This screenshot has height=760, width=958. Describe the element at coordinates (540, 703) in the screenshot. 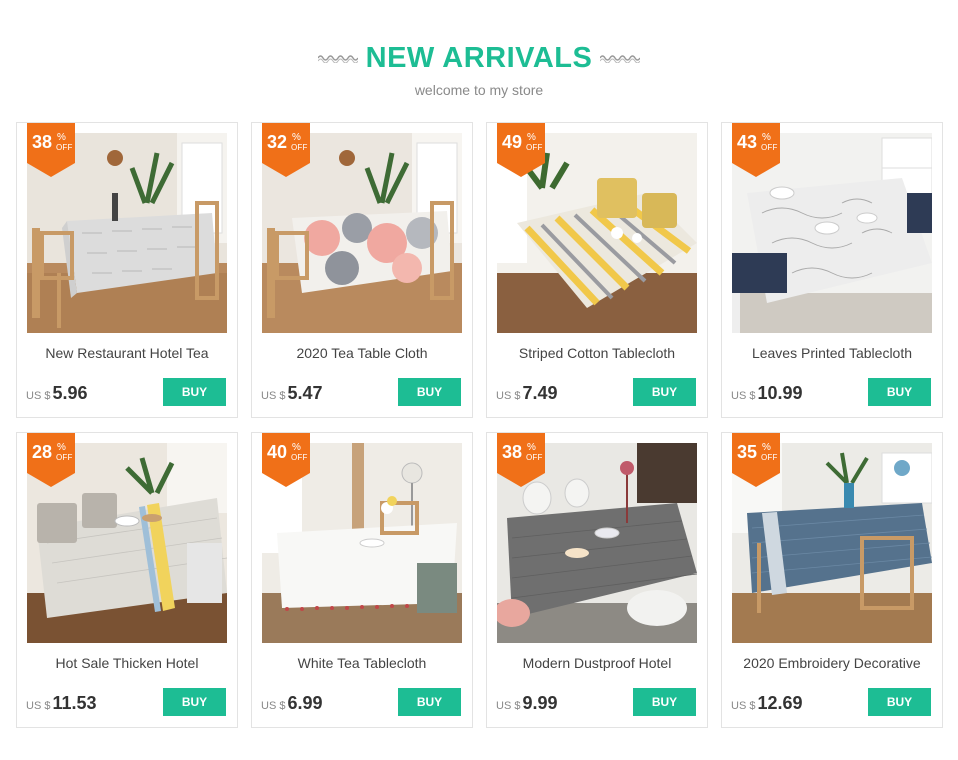

I see `price-amount: 9.99` at that location.